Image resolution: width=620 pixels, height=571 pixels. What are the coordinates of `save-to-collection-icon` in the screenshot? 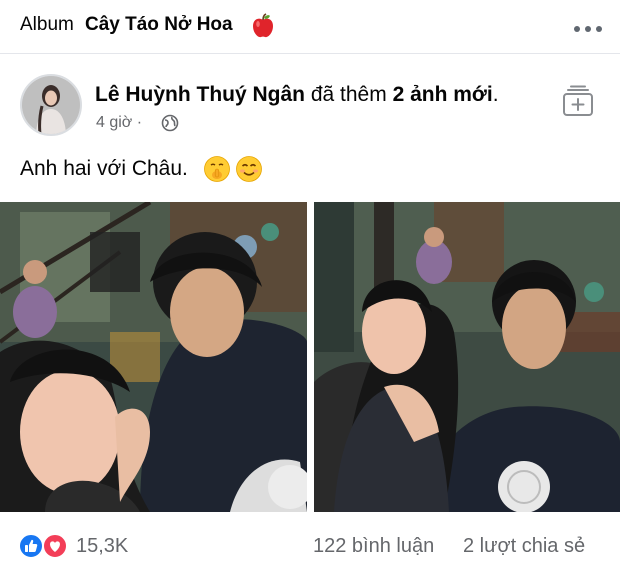 It's located at (578, 100).